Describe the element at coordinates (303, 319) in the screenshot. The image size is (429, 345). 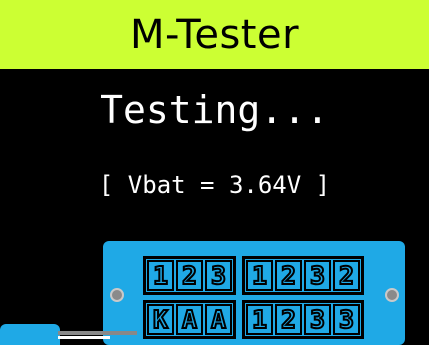
I see `lcd-group: 1 2 3 3` at that location.